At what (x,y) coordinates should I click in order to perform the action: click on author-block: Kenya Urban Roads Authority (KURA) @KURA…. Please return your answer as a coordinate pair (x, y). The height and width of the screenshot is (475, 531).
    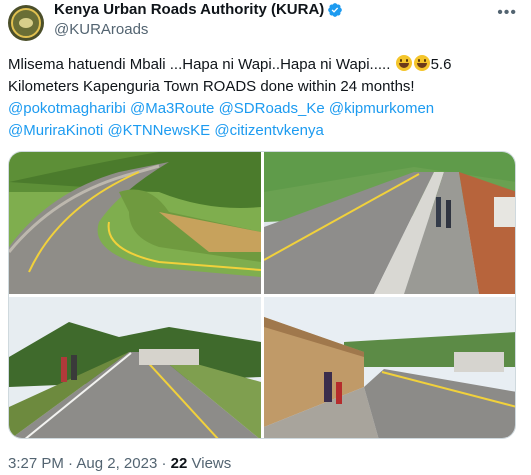
    Looking at the image, I should click on (198, 20).